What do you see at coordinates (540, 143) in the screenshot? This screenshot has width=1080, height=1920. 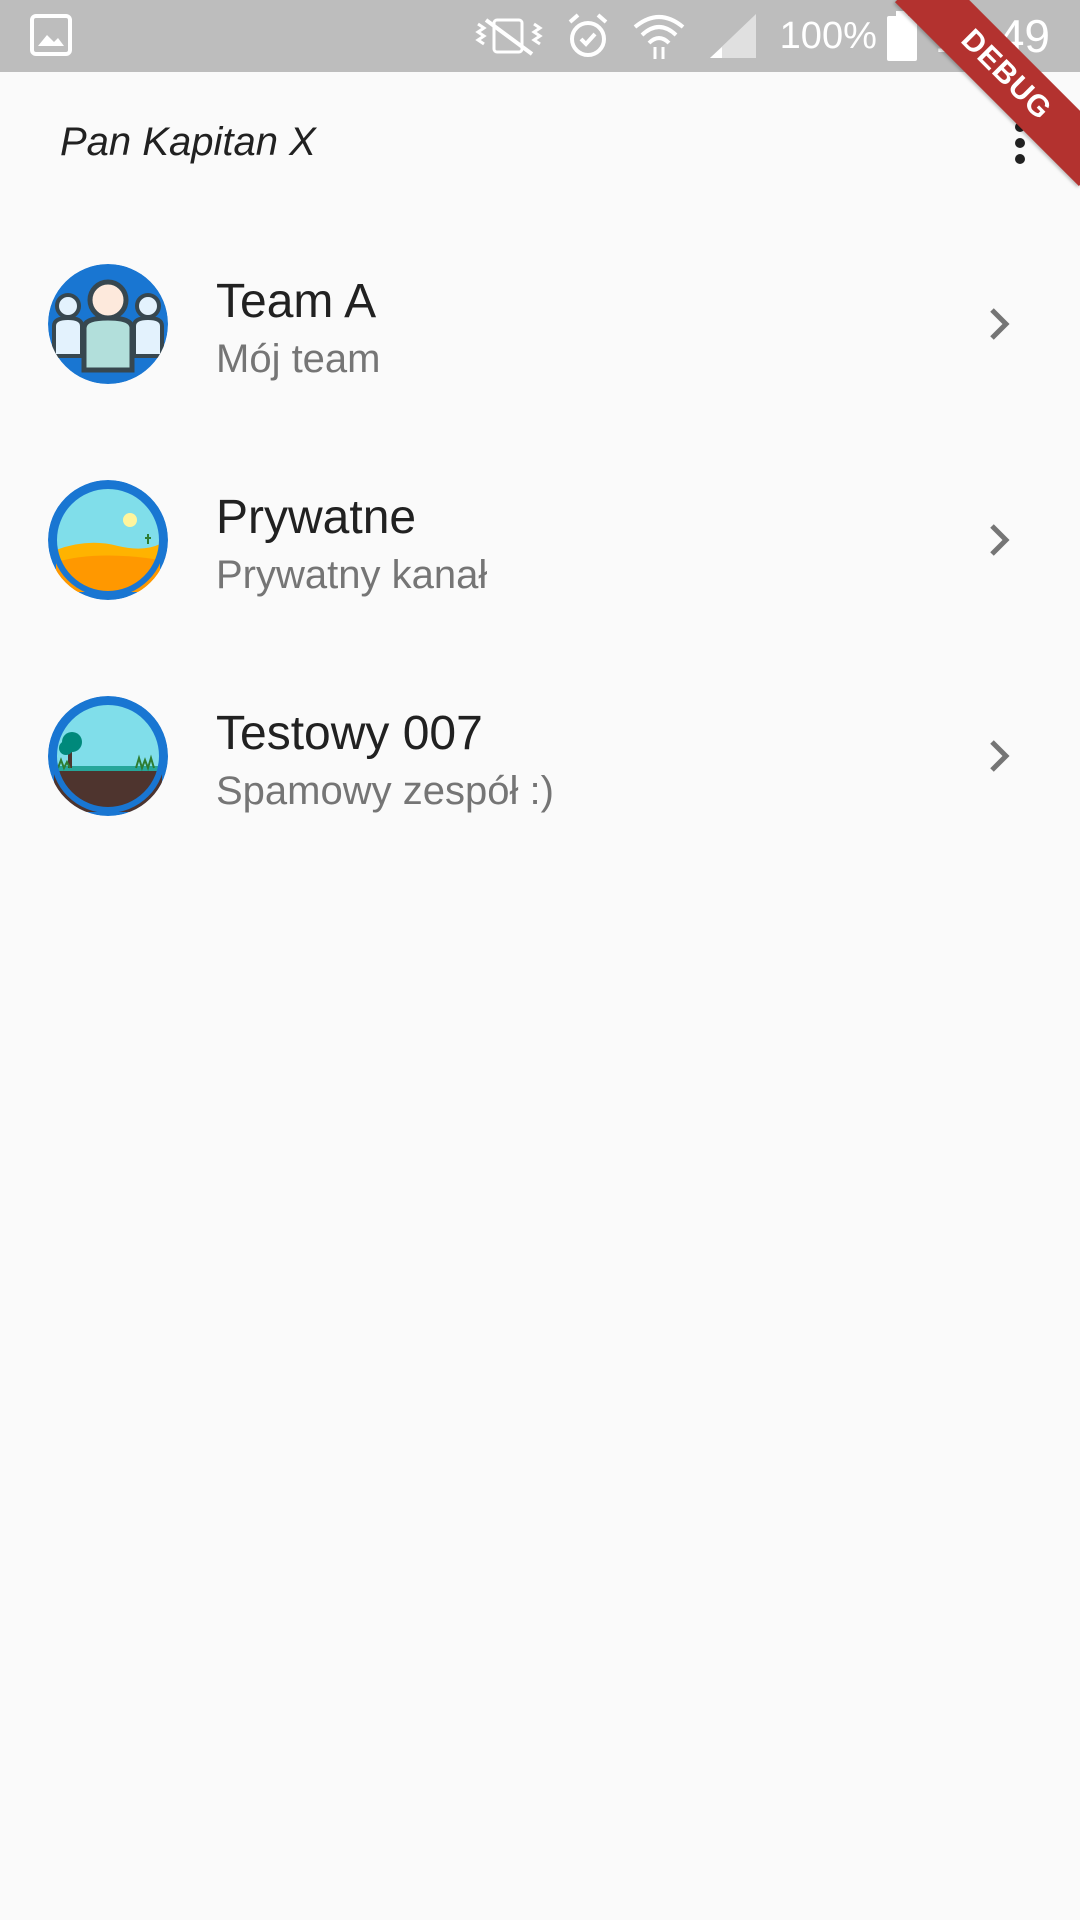 I see `app-bar: Pan Kapitan X` at bounding box center [540, 143].